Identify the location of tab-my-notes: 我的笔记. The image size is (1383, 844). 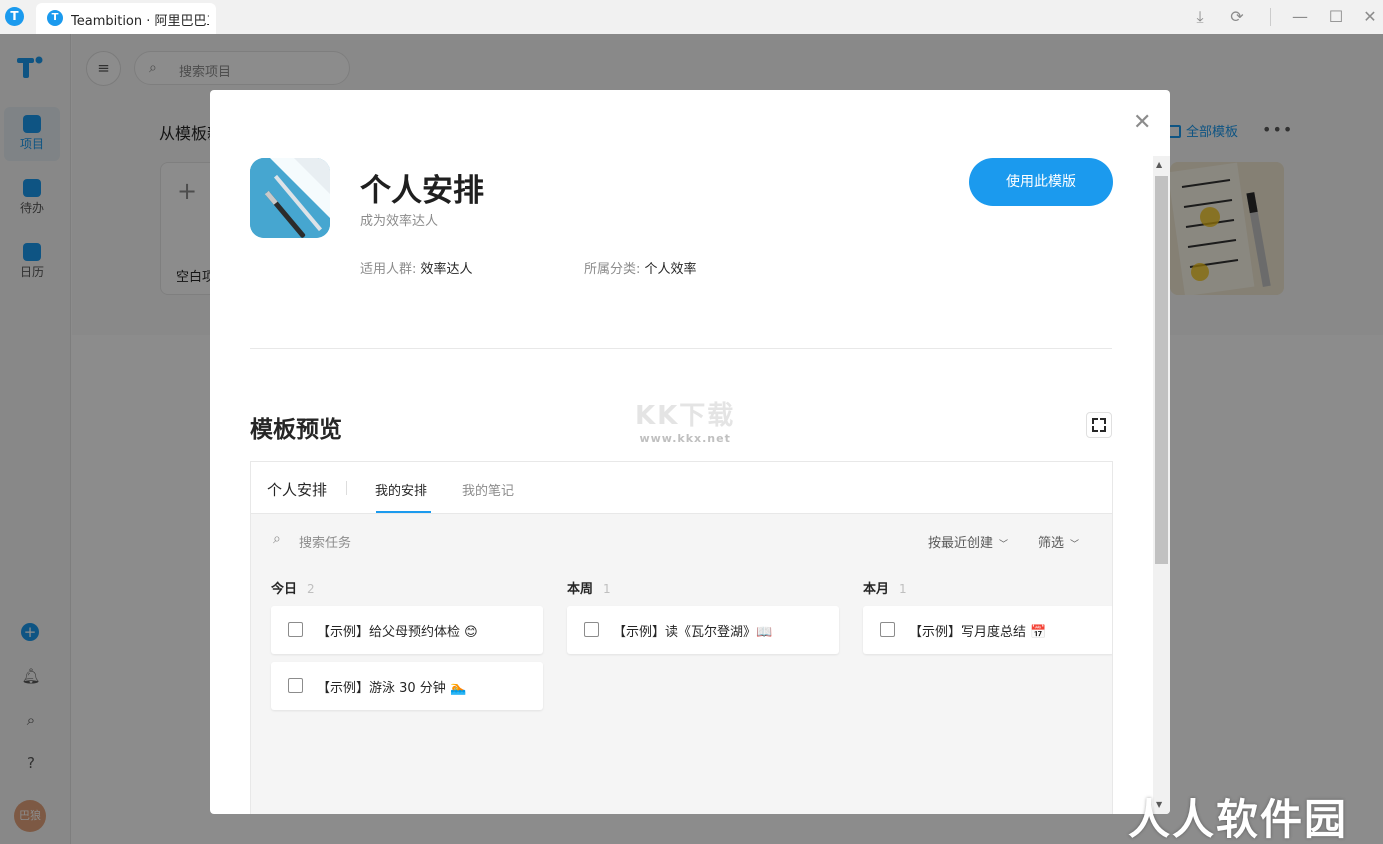
(488, 489).